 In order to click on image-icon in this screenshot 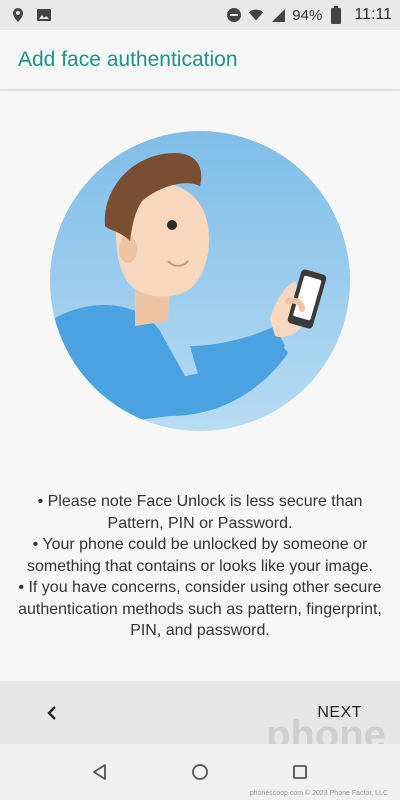, I will do `click(44, 15)`.